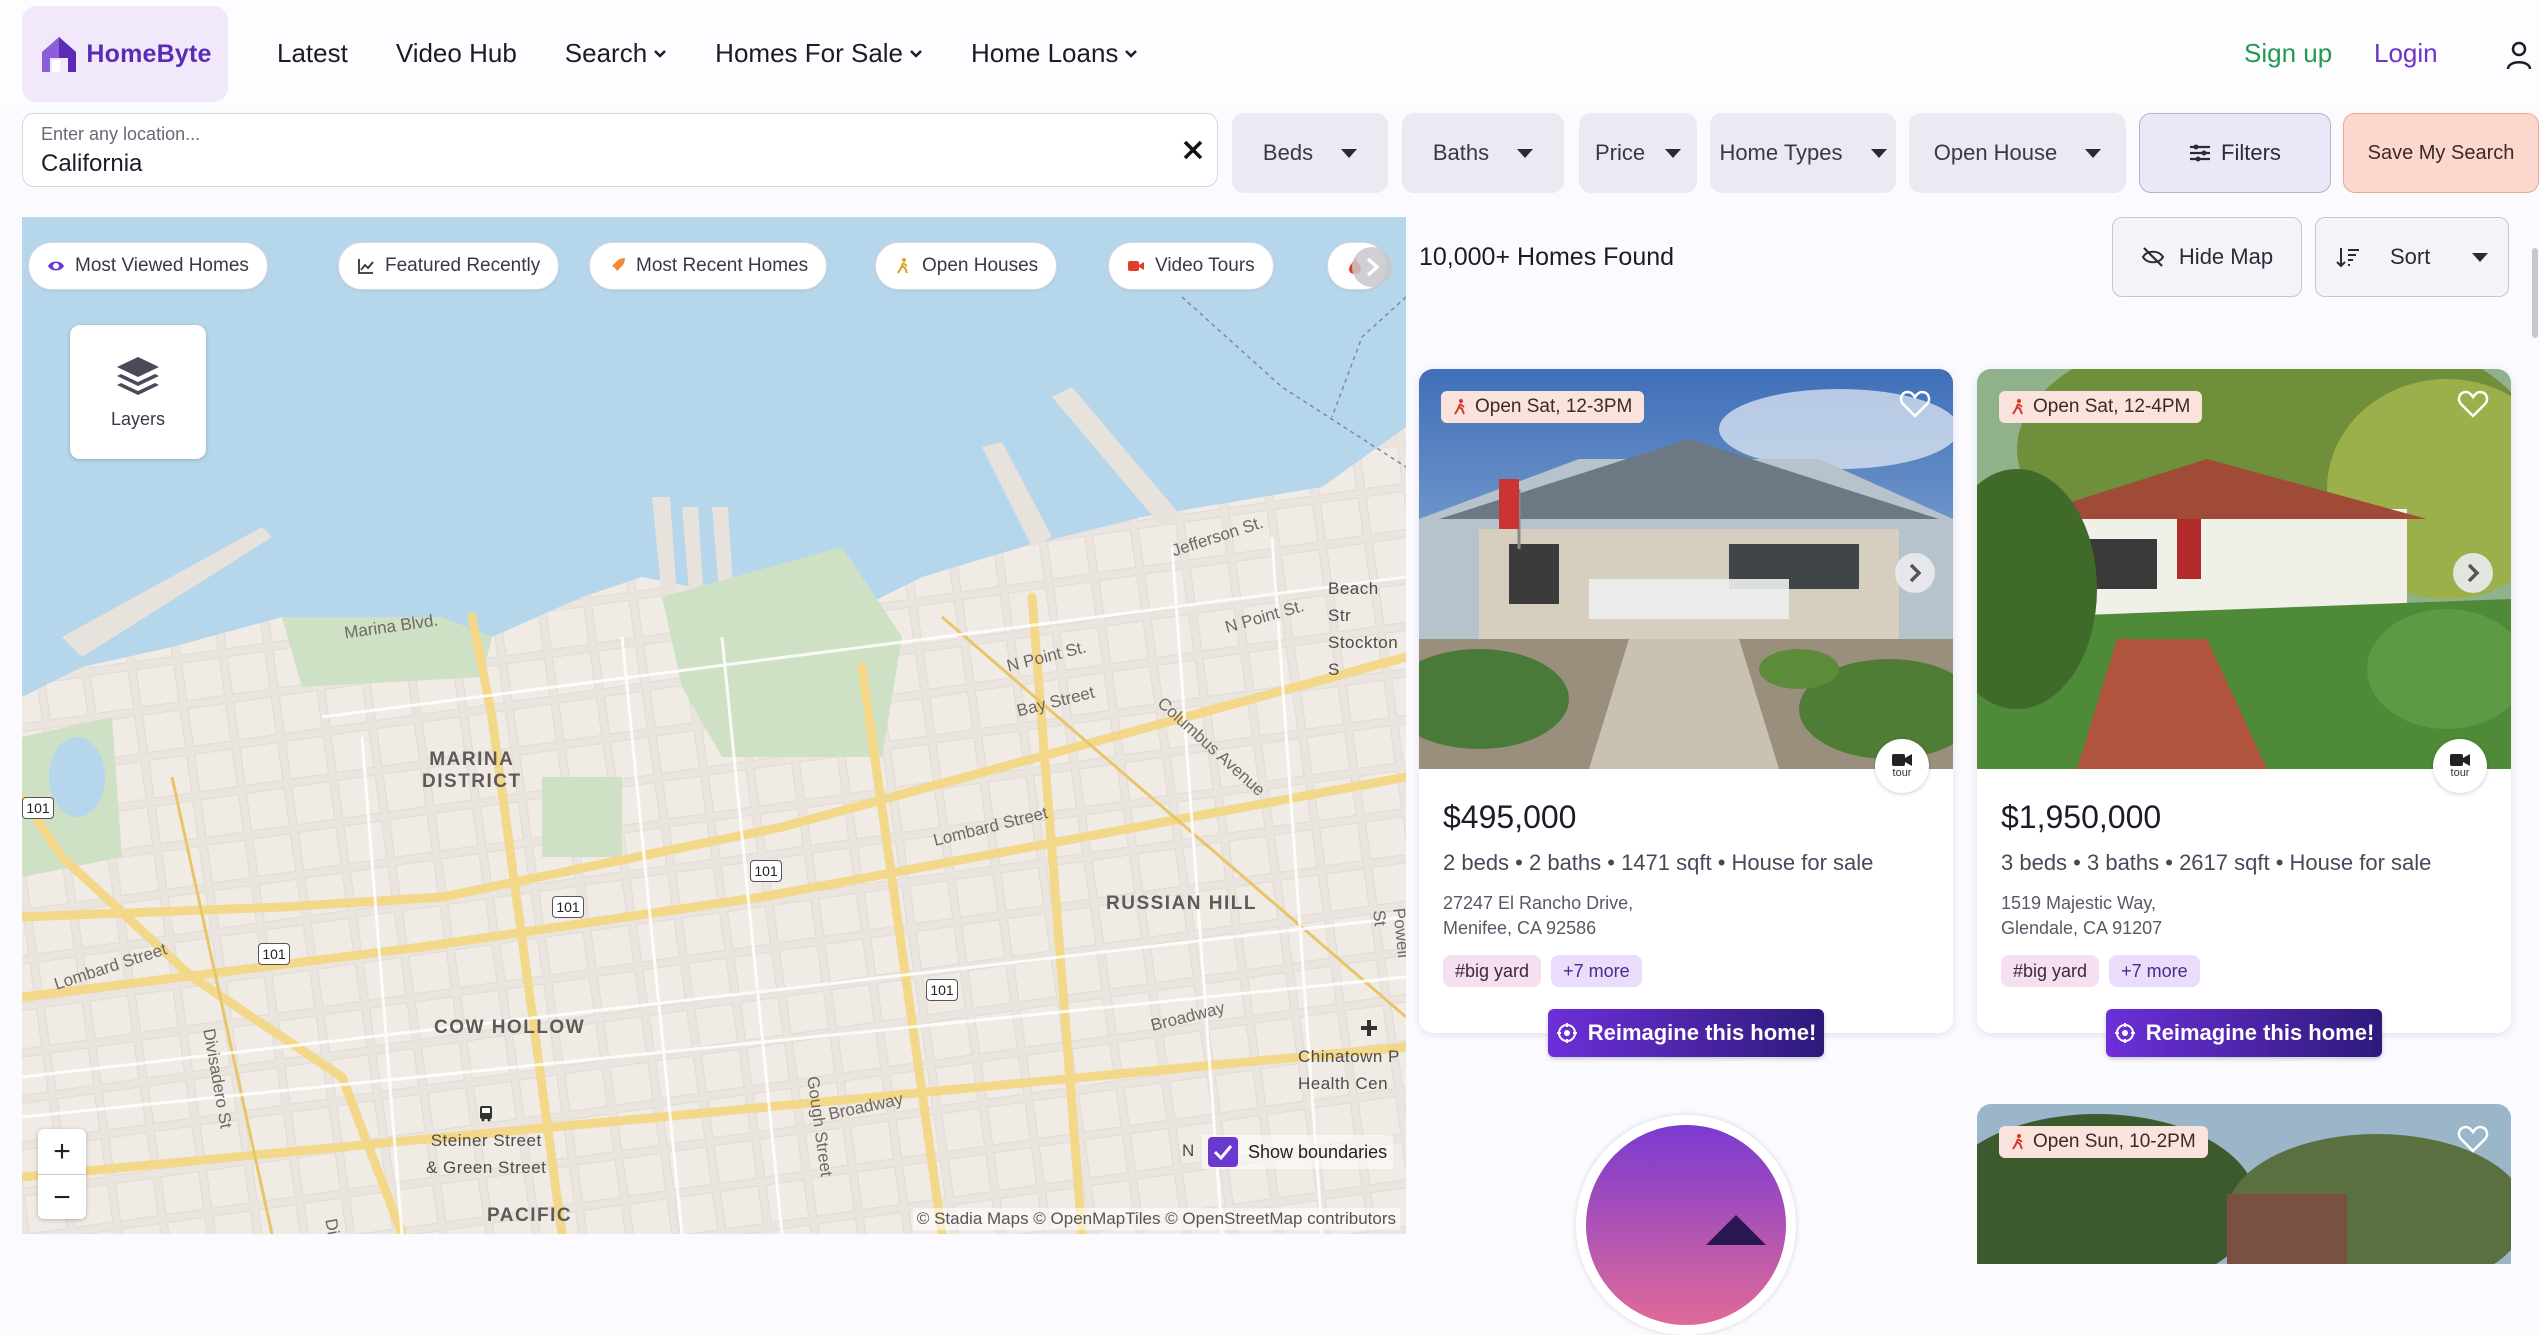 The image size is (2540, 1335). I want to click on map-label-steiner: Steiner Street & Green Street, so click(486, 1143).